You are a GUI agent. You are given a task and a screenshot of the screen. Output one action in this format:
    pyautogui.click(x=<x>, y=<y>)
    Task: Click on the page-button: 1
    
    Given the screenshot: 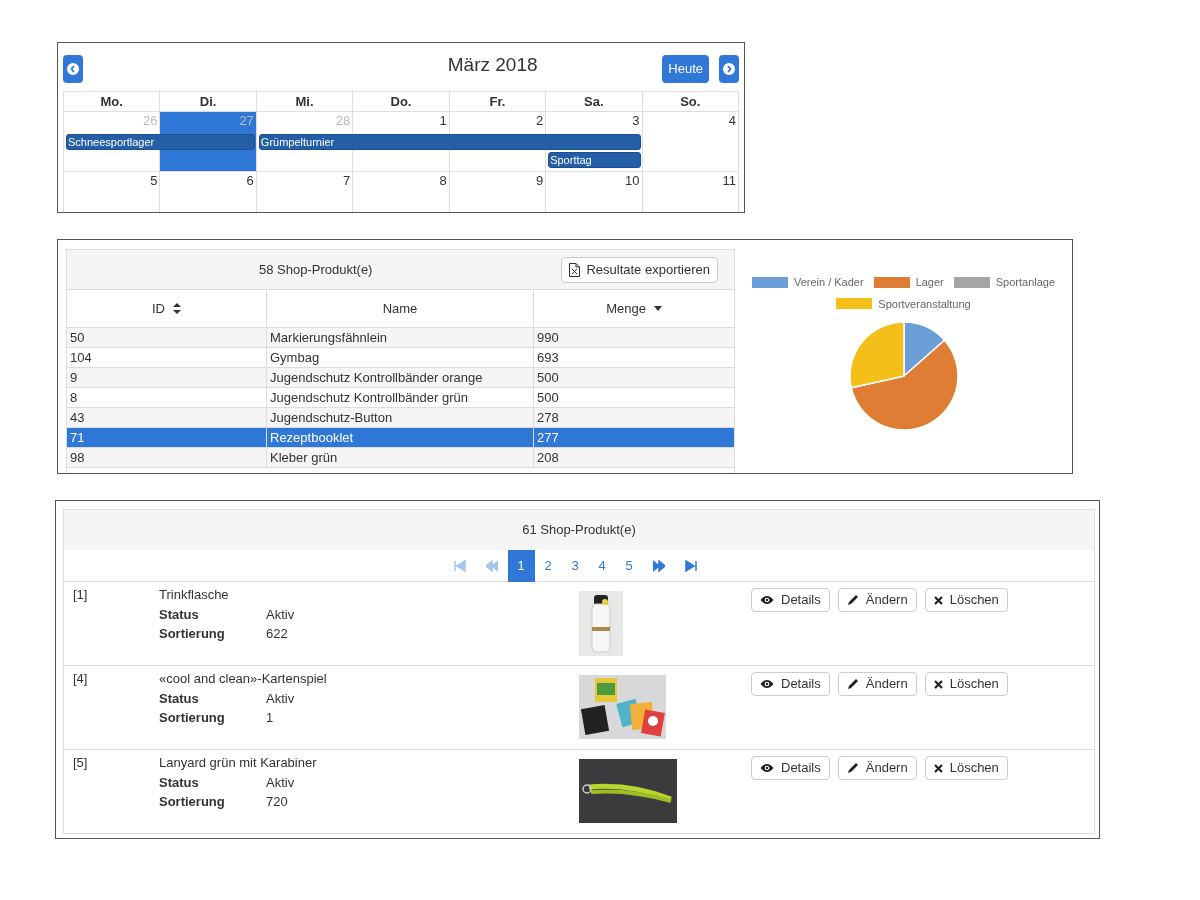 What is the action you would take?
    pyautogui.click(x=521, y=566)
    